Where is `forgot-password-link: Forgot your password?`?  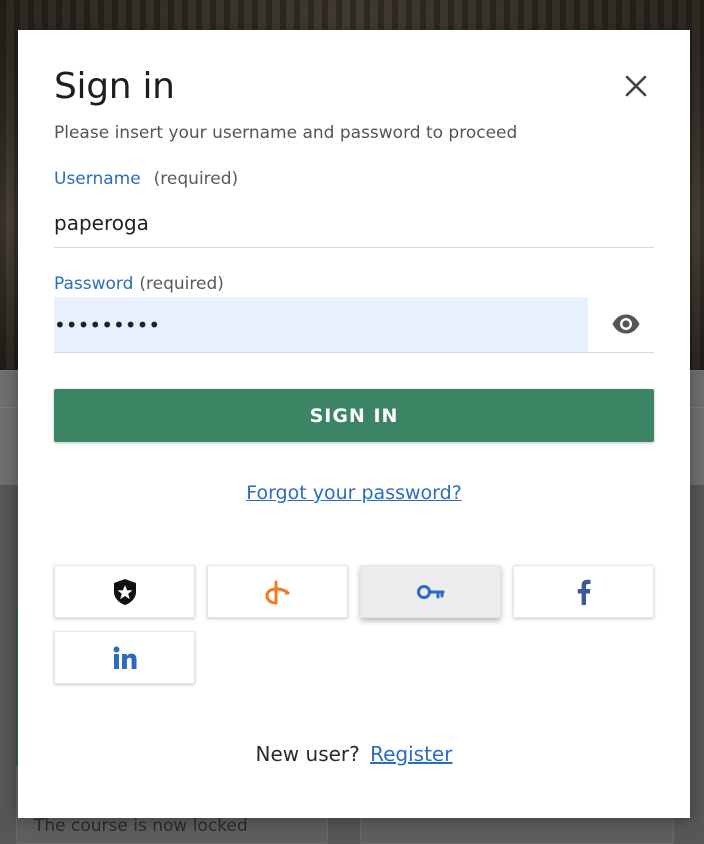
forgot-password-link: Forgot your password? is located at coordinates (354, 493).